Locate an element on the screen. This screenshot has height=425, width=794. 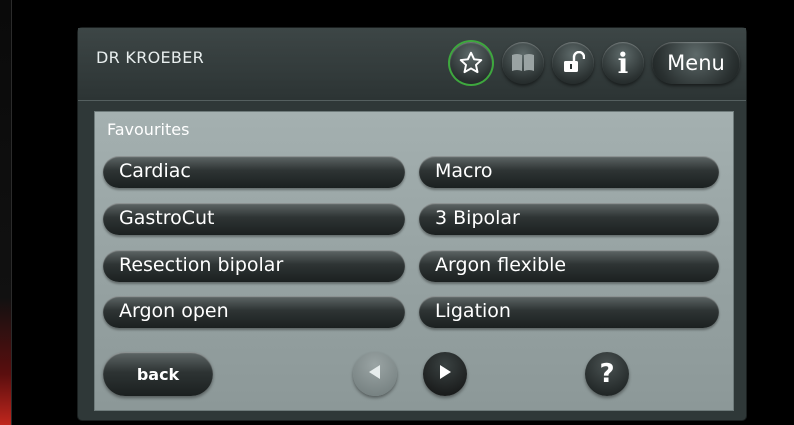
left-background-strip is located at coordinates (6, 212).